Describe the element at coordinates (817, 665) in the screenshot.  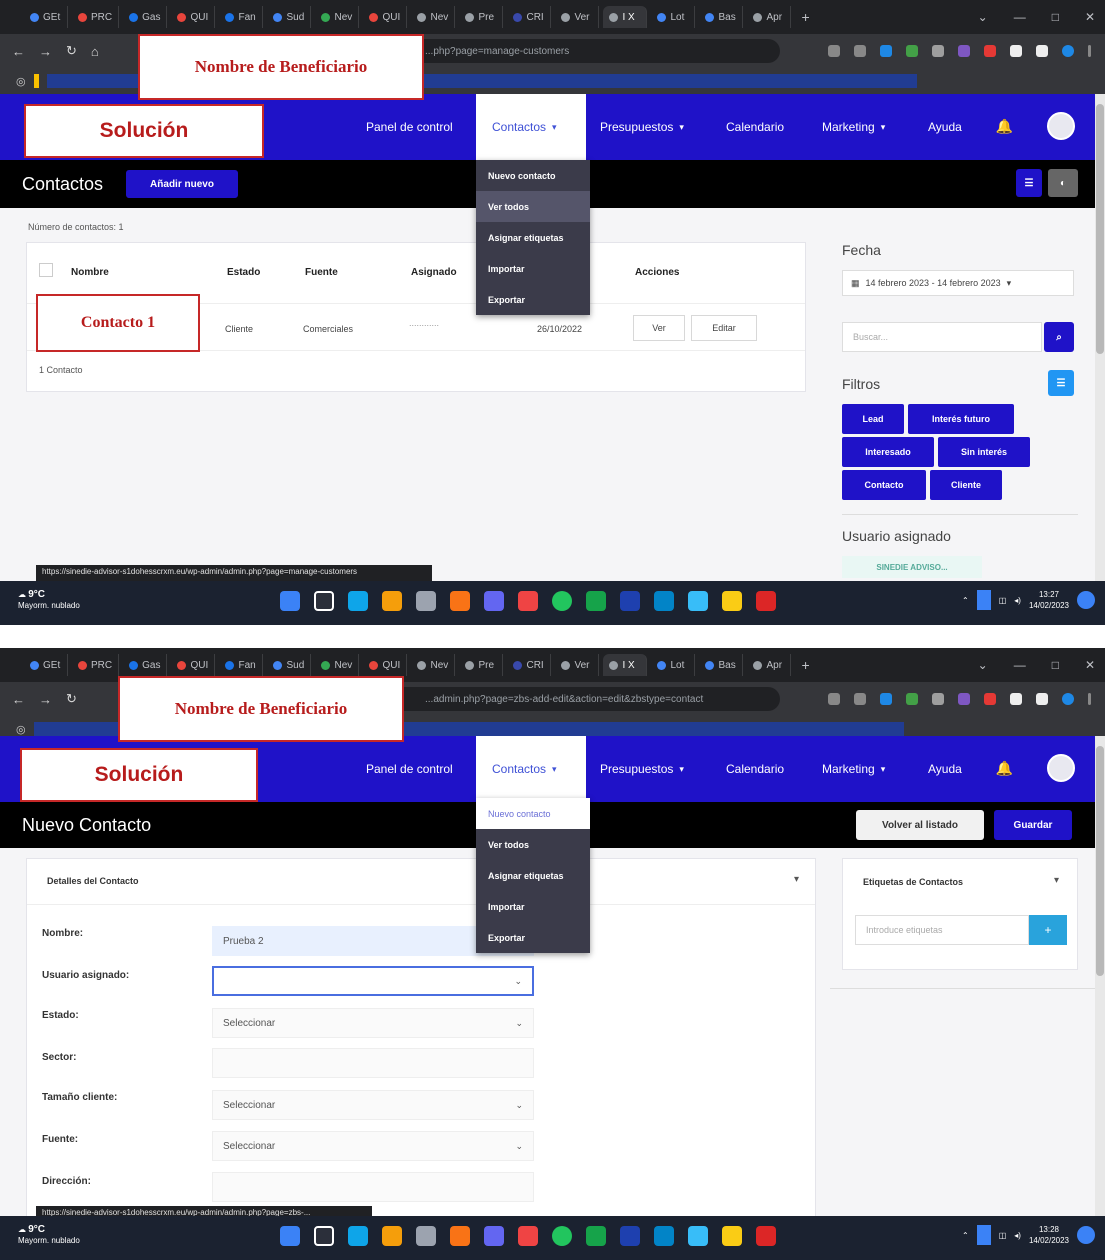
I see `new-tab-button: +` at that location.